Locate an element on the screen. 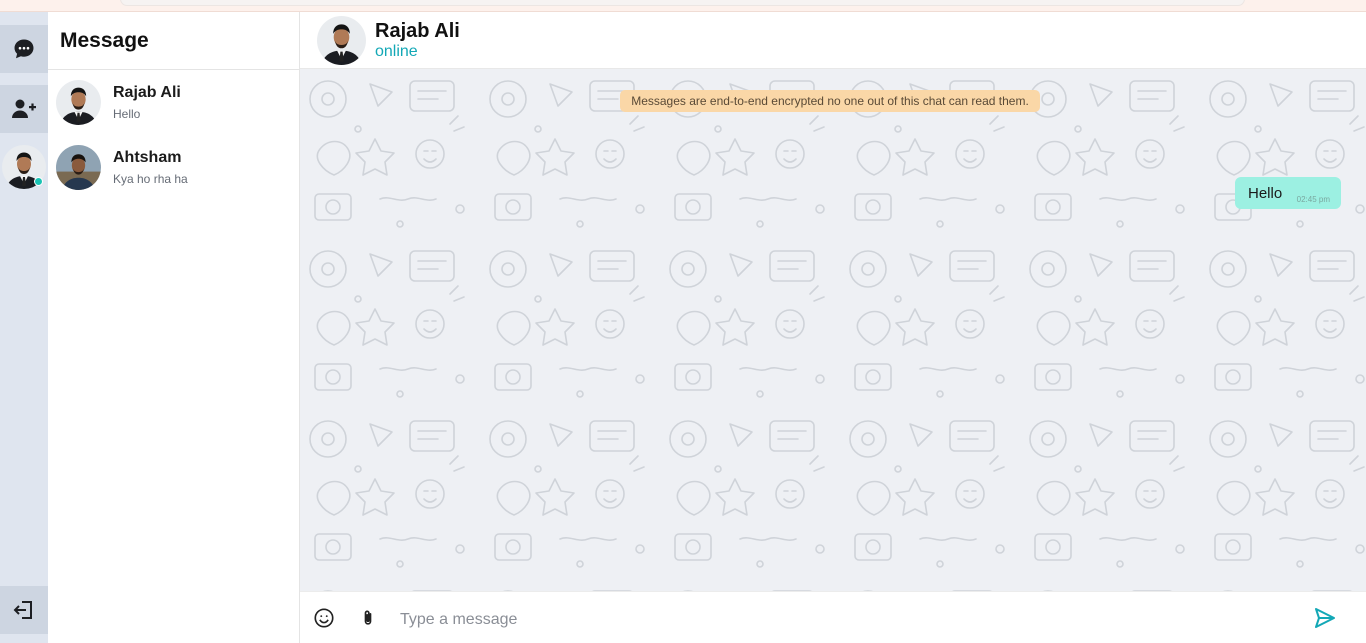 The height and width of the screenshot is (643, 1366). contact-text: Ahtsham Kya ho rha ha is located at coordinates (150, 167).